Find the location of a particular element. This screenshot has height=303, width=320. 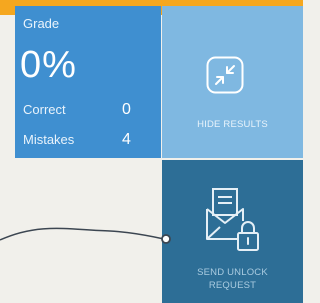

grade-value: 0% is located at coordinates (48, 65).